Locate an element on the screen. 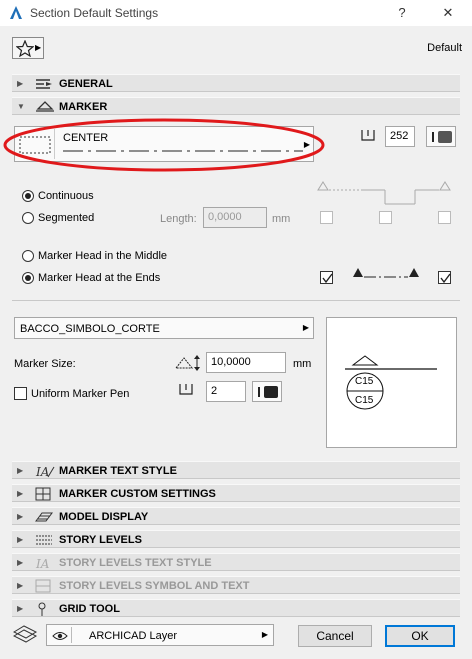 The image size is (472, 659). marker-icon is located at coordinates (45, 106).